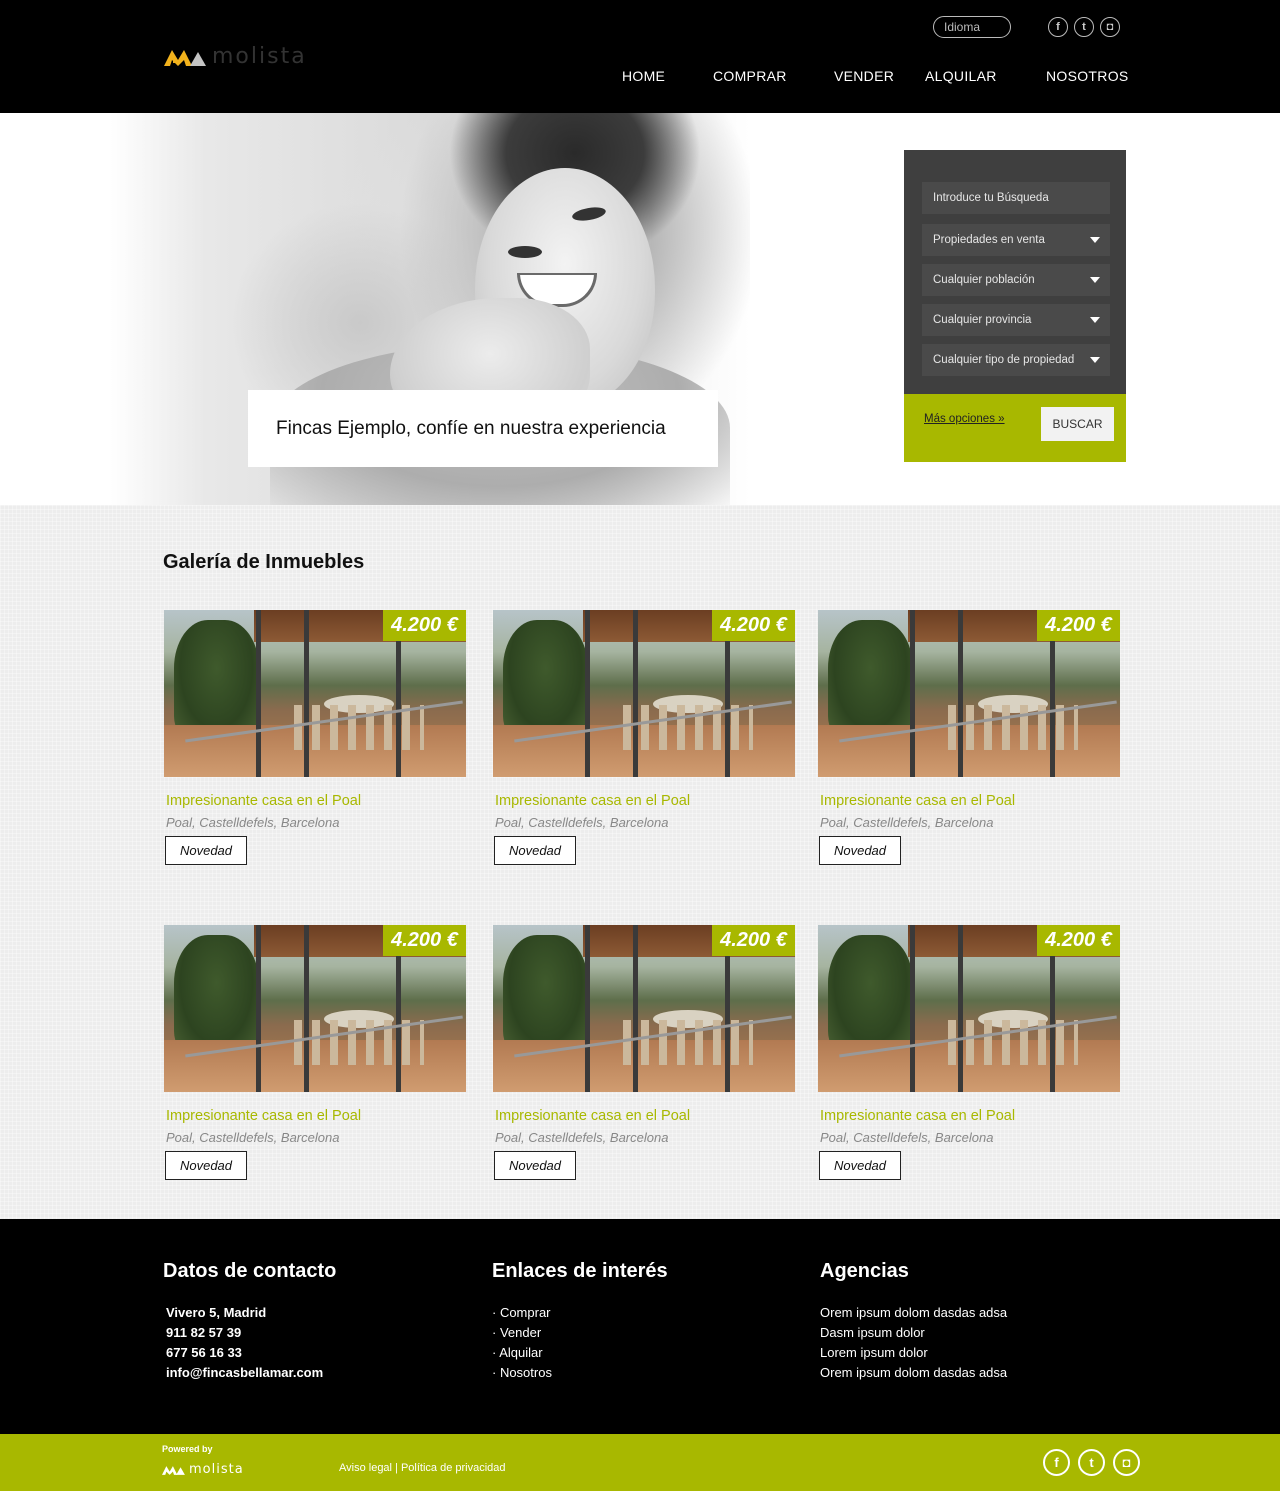  I want to click on legal-links: Aviso legal | Política de privacidad, so click(422, 1468).